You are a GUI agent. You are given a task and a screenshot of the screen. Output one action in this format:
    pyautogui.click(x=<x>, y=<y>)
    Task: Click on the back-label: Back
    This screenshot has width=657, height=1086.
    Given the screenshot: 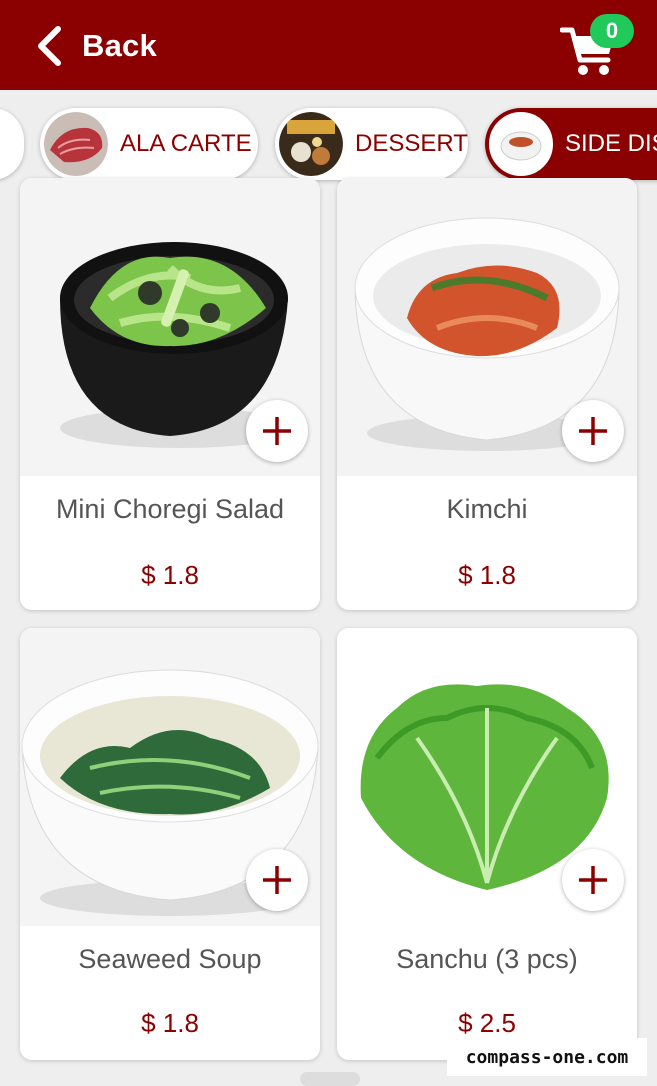 What is the action you would take?
    pyautogui.click(x=119, y=45)
    